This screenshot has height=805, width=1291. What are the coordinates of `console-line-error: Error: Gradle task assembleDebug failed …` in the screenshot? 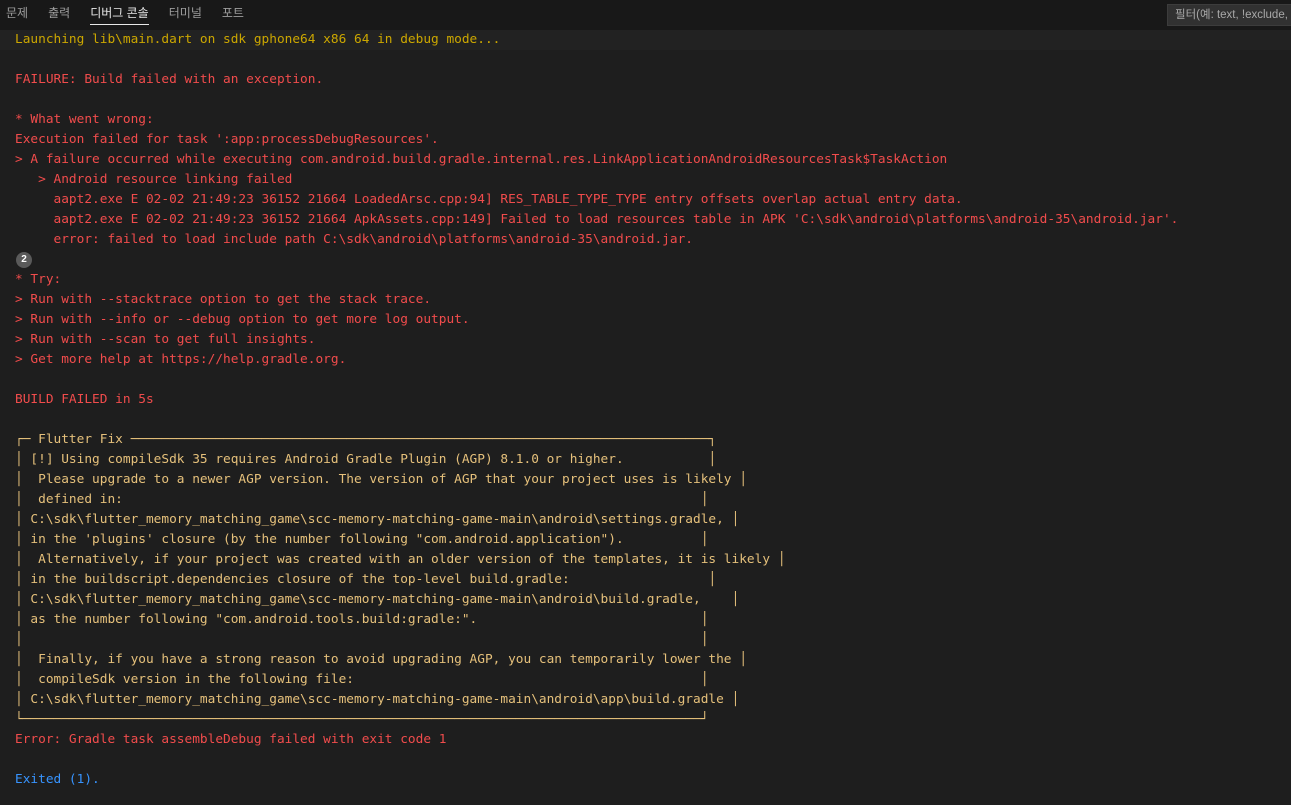 It's located at (231, 739).